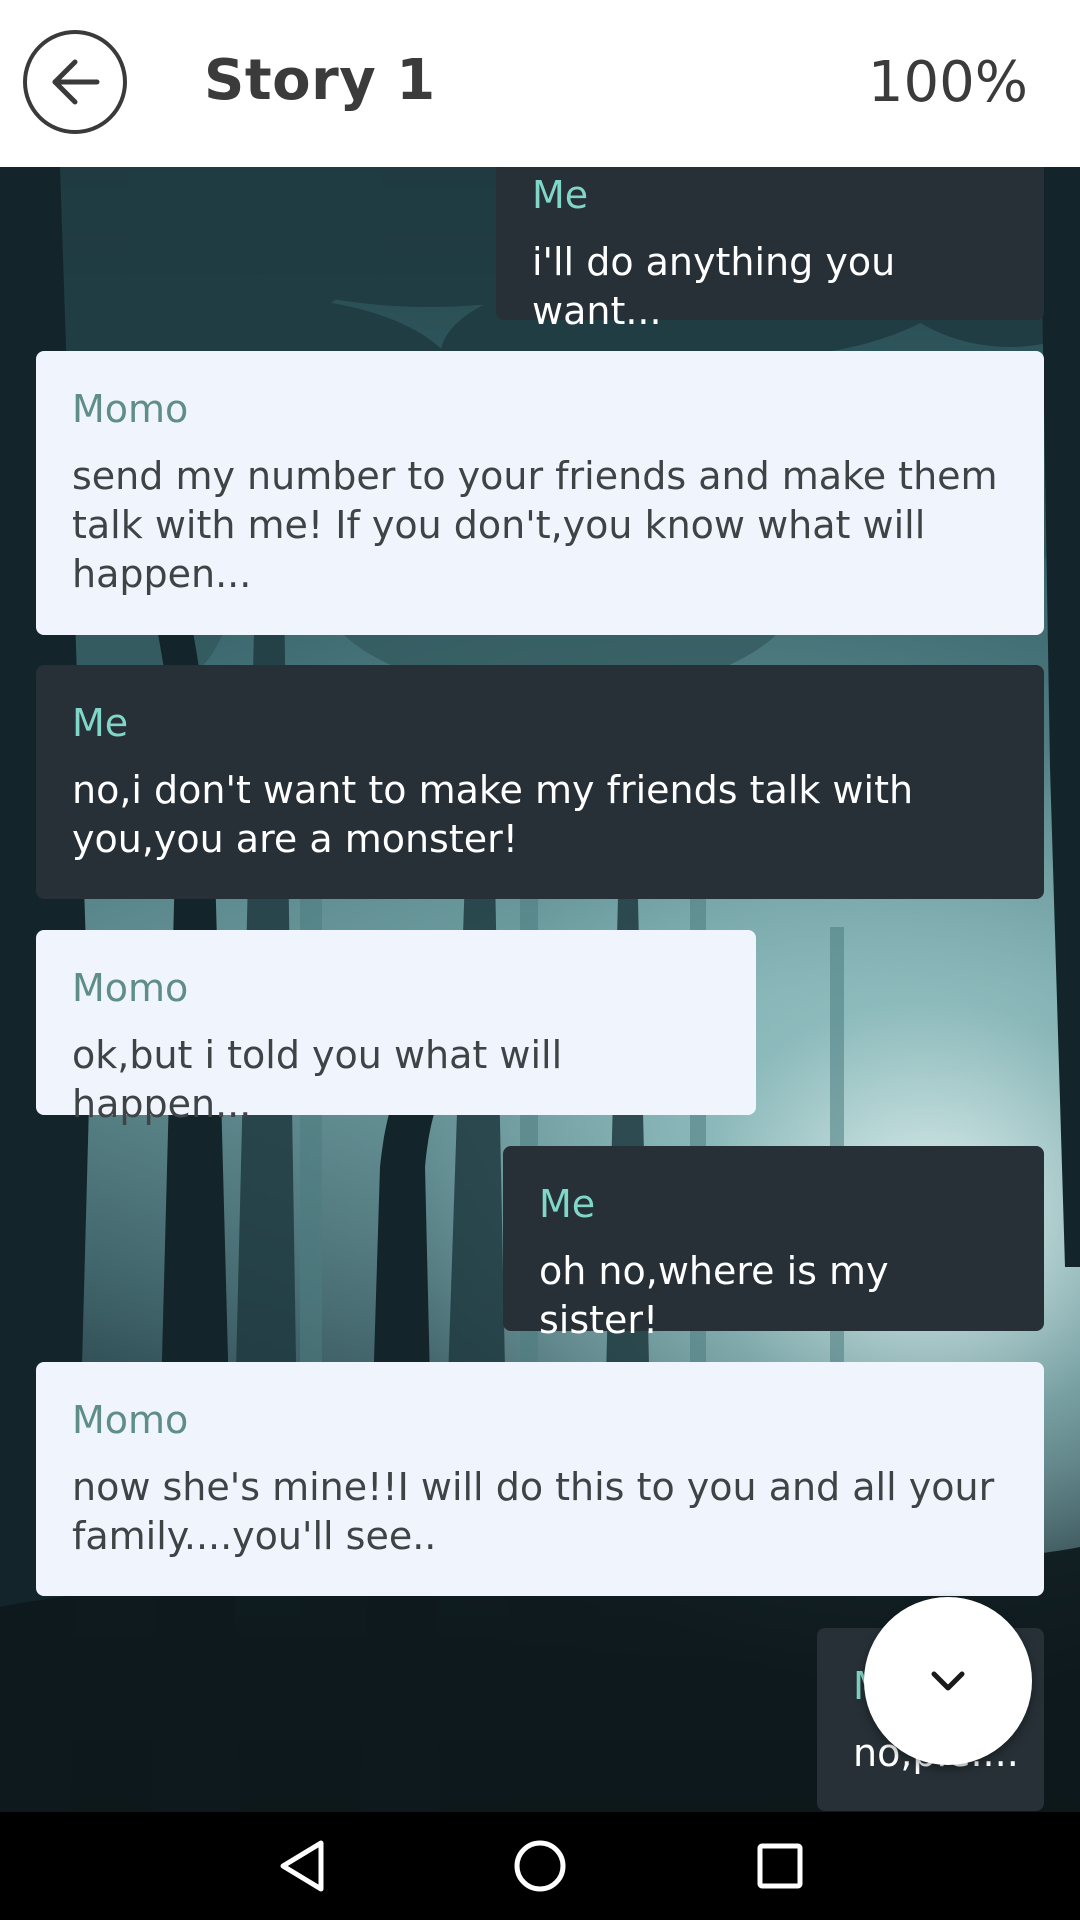  I want to click on back-button, so click(75, 82).